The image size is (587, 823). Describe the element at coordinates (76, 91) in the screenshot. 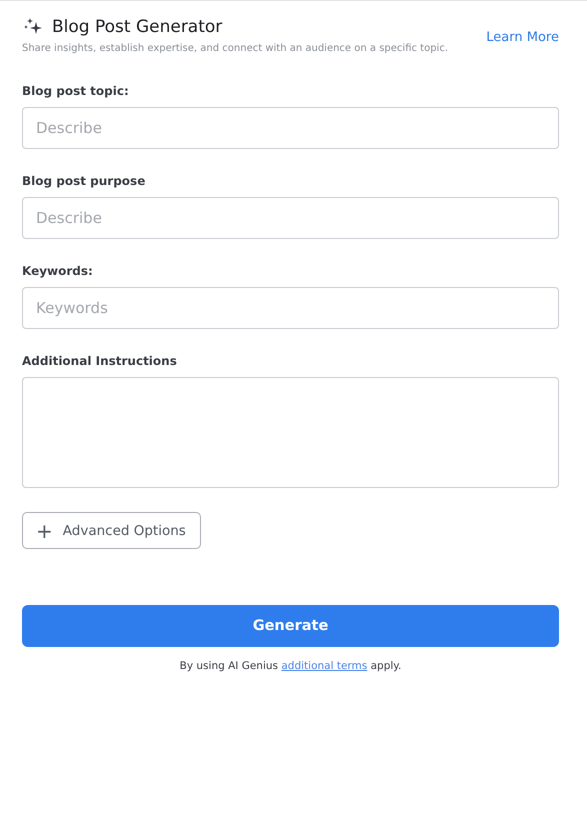

I see `field-label: Blog post topic:` at that location.